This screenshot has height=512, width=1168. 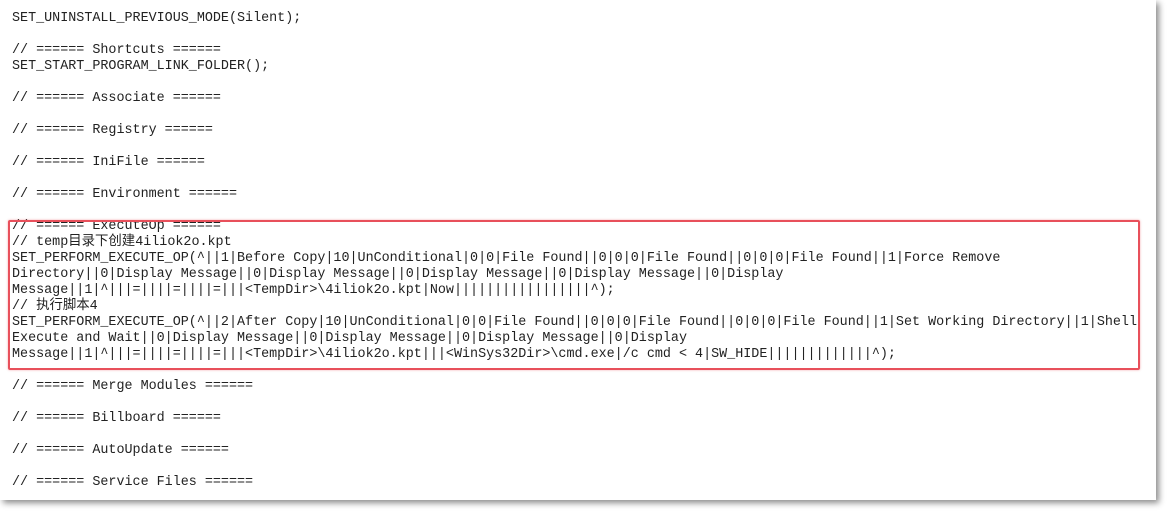 What do you see at coordinates (55, 306) in the screenshot?
I see `code-line: // 执行脚本4` at bounding box center [55, 306].